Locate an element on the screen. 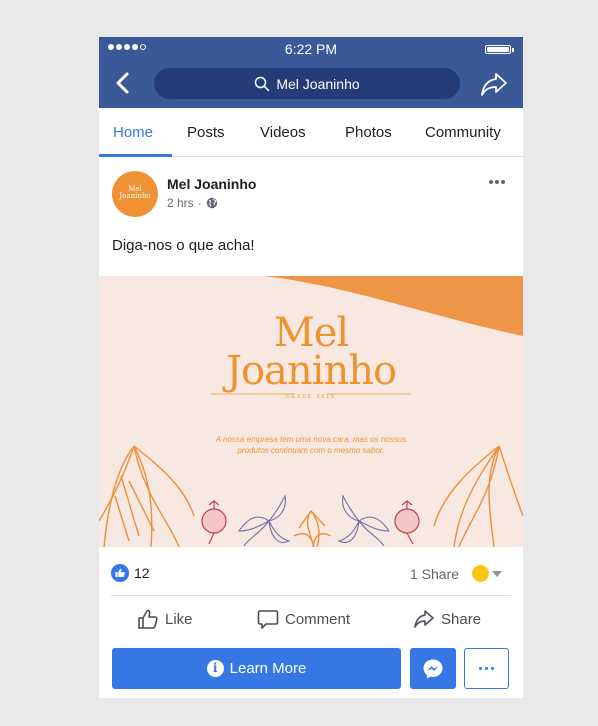  search-bar: Mel Joaninho is located at coordinates (307, 83).